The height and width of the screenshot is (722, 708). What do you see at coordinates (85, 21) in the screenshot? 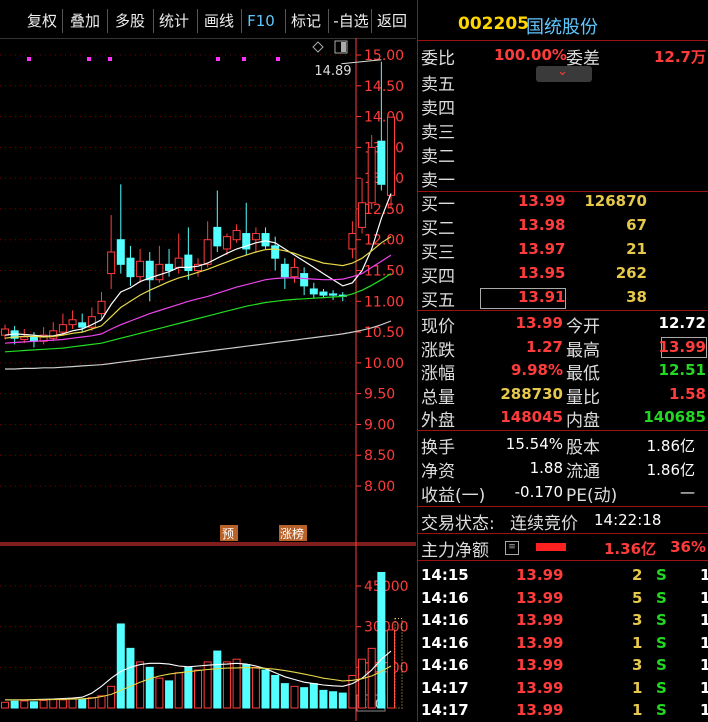
I see `toolbar-item-1: 叠加` at bounding box center [85, 21].